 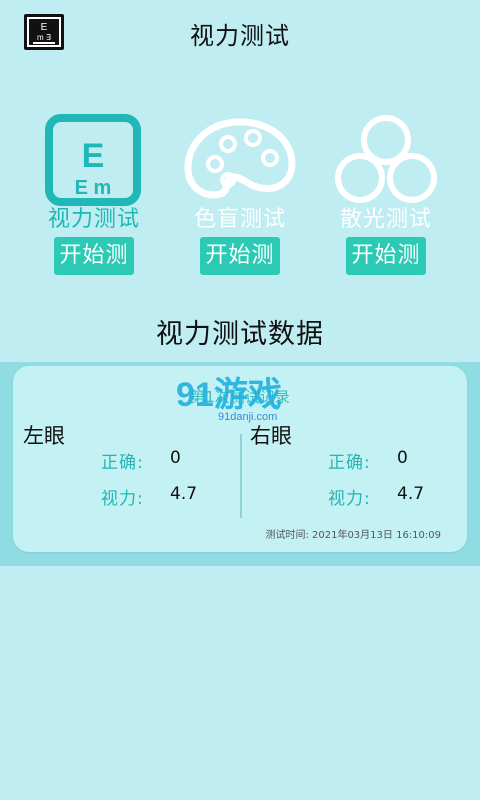 I want to click on left-eye-title: 左眼, so click(x=44, y=436).